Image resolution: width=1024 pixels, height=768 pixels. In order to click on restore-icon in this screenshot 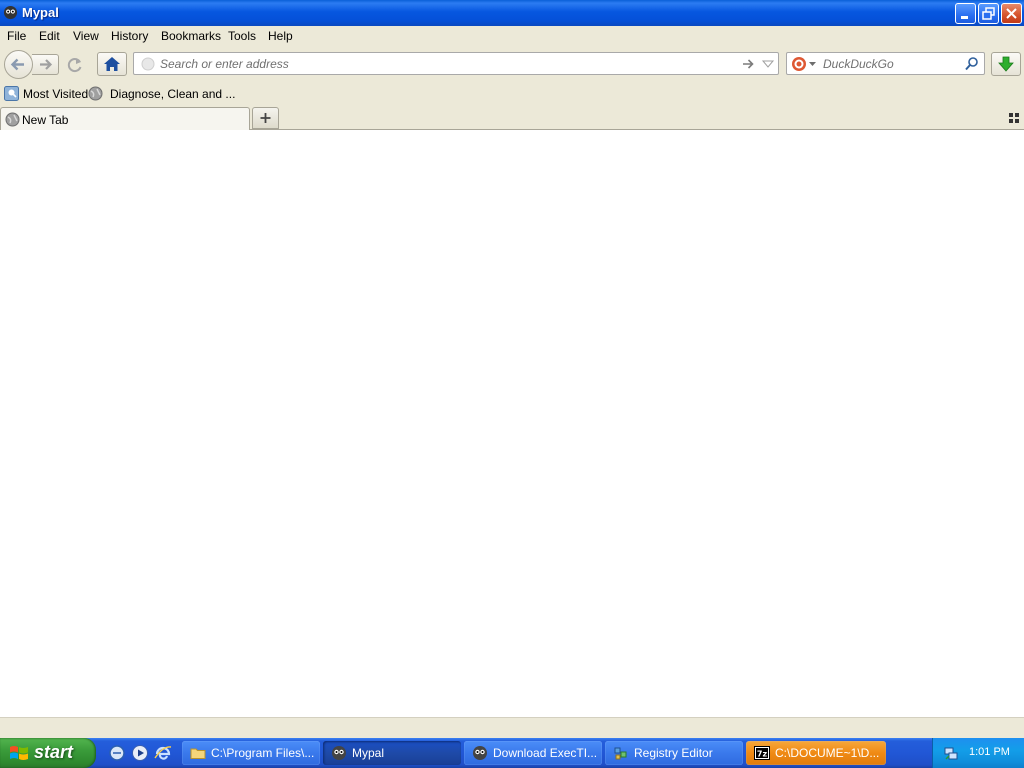, I will do `click(988, 13)`.